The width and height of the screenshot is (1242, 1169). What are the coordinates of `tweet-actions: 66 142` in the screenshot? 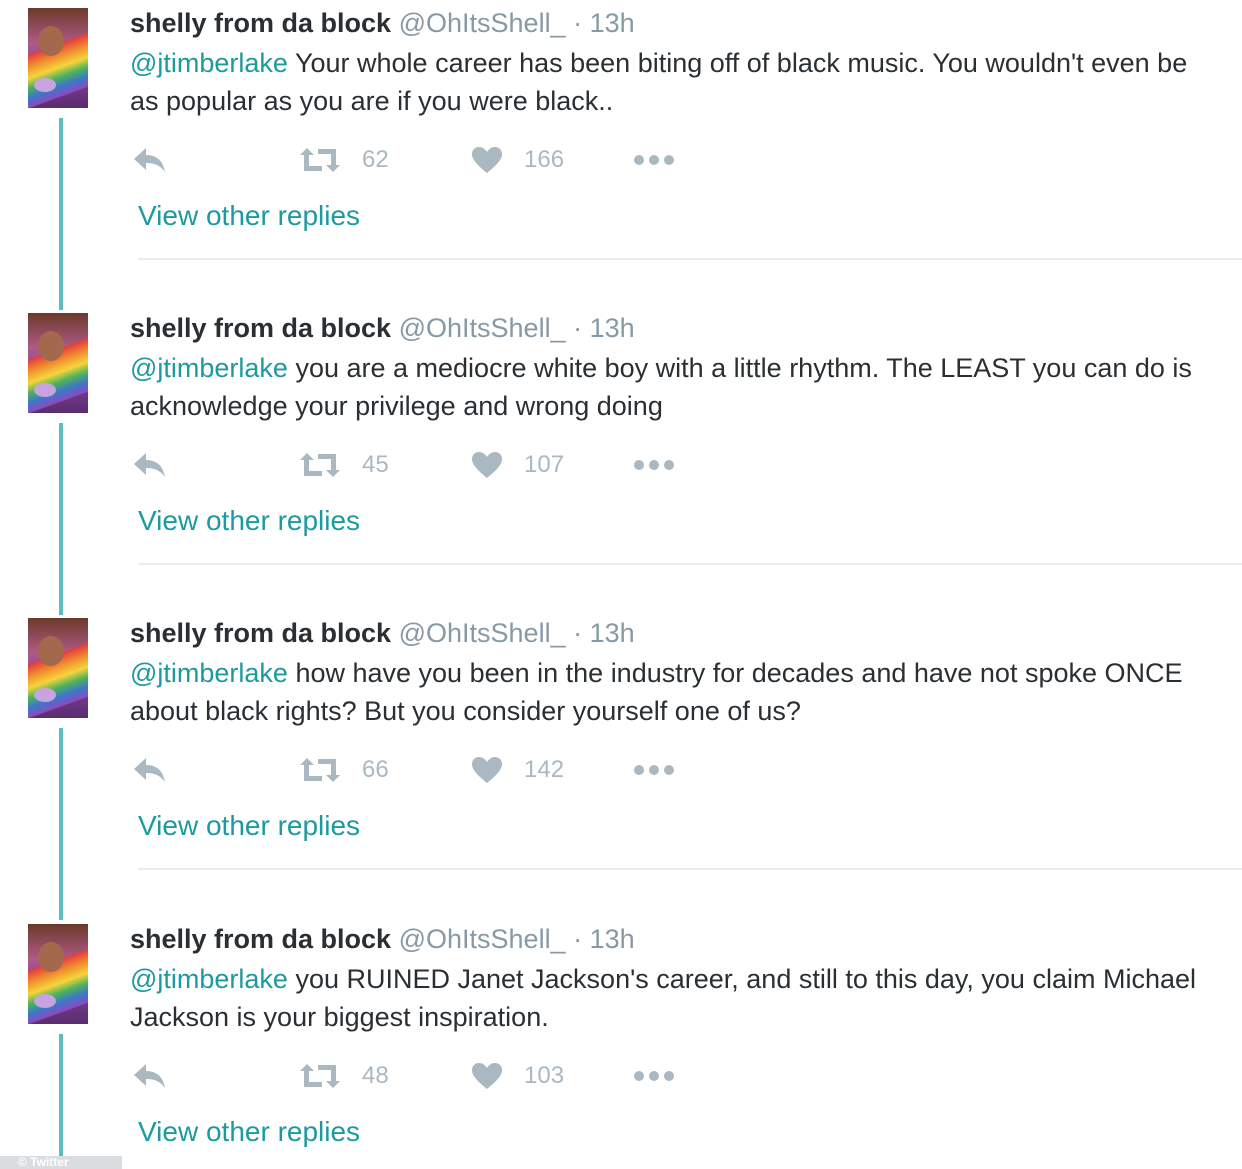 It's located at (430, 770).